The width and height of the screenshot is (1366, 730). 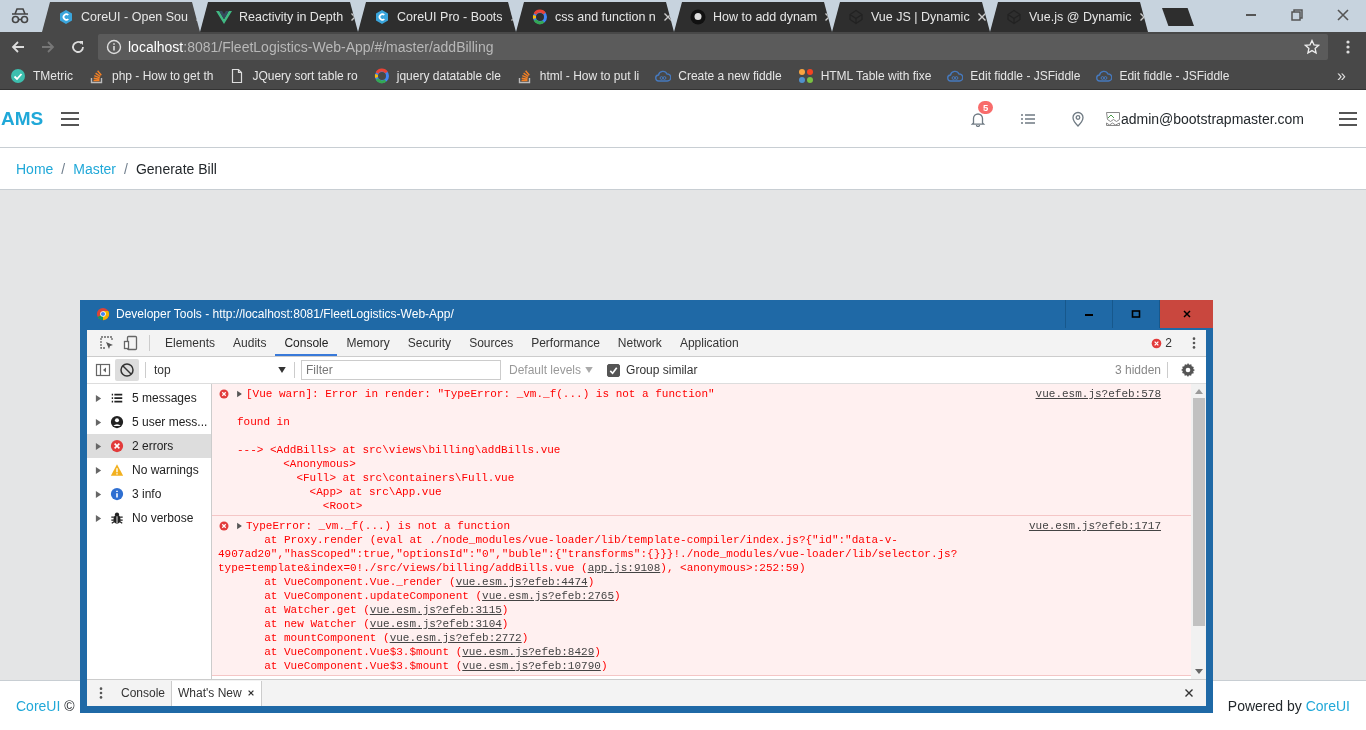 I want to click on message-line: at Watcher.get (vue.esm.js?efeb:3115), so click(x=386, y=610).